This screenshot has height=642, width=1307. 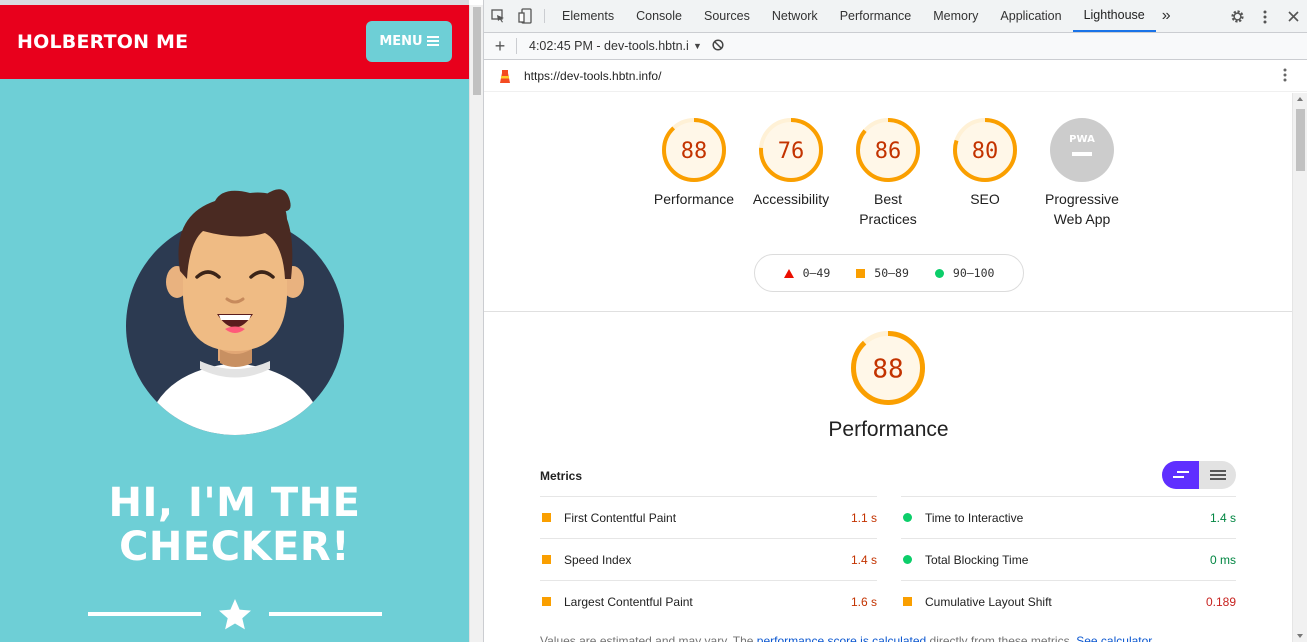 I want to click on metric-row: First Contentful Paint 1.1 s, so click(x=708, y=517).